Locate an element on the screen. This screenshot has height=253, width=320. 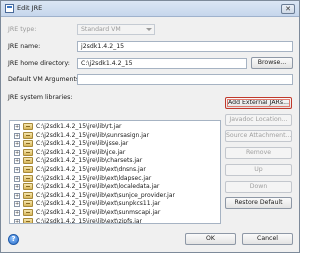
up-button: Up is located at coordinates (258, 170).